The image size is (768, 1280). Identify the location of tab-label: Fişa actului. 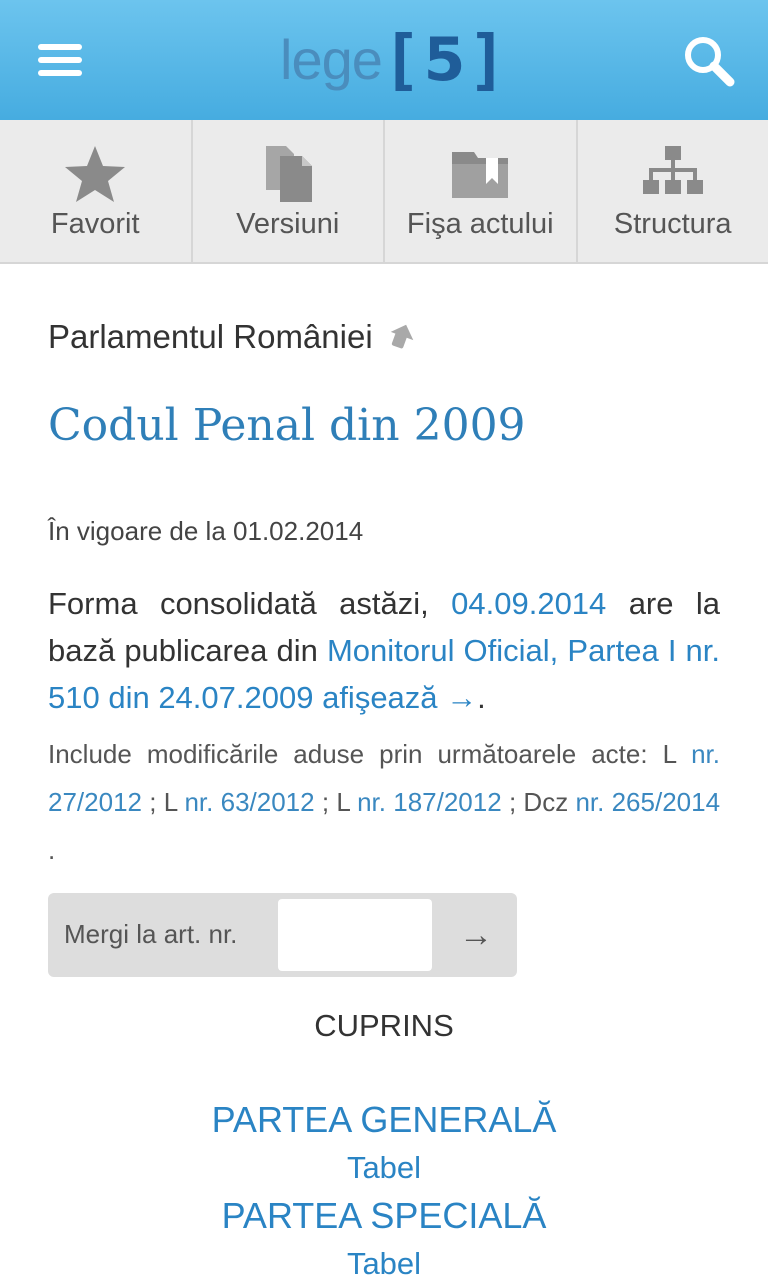
(480, 224).